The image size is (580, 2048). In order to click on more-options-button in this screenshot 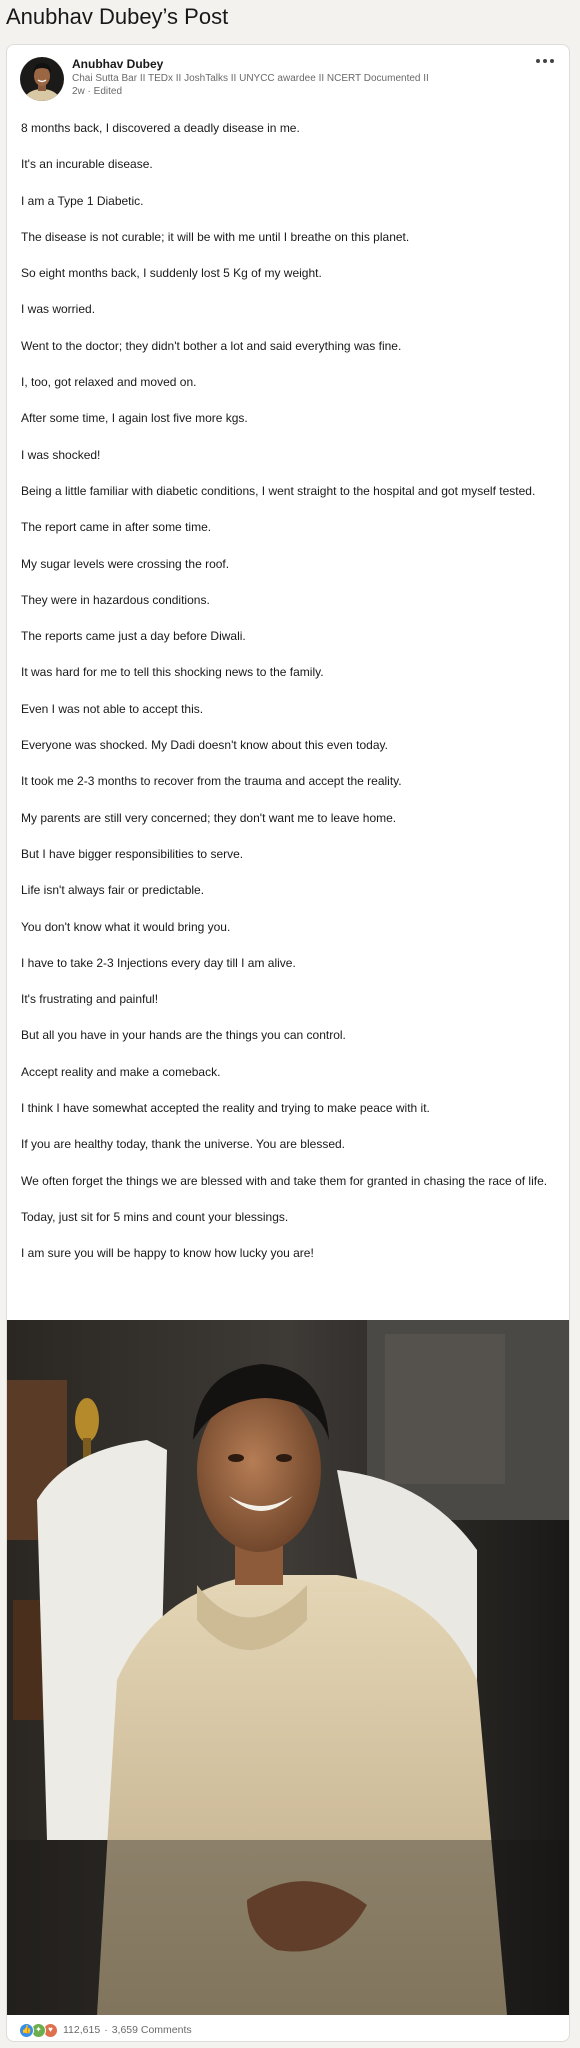, I will do `click(545, 61)`.